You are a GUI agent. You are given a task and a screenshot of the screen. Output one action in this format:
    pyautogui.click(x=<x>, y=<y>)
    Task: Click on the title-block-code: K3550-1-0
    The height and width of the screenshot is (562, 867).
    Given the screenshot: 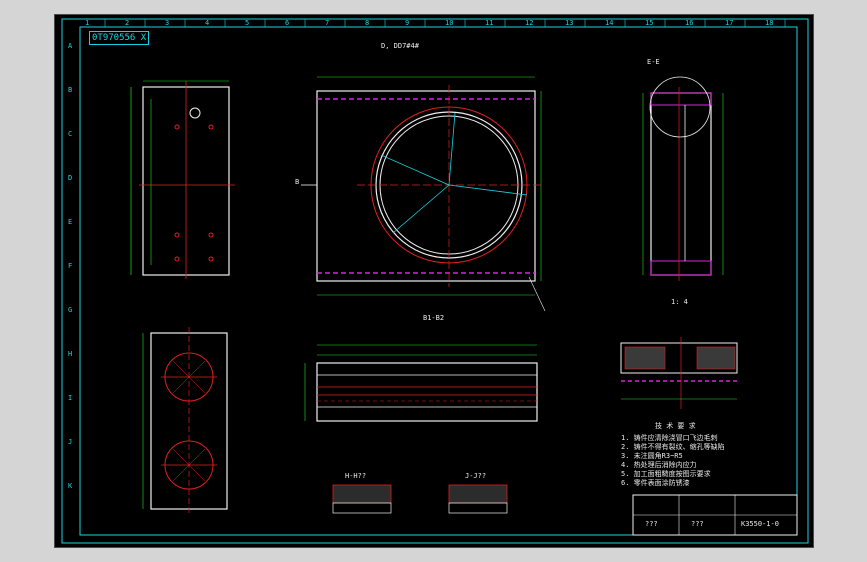 What is the action you would take?
    pyautogui.click(x=760, y=524)
    